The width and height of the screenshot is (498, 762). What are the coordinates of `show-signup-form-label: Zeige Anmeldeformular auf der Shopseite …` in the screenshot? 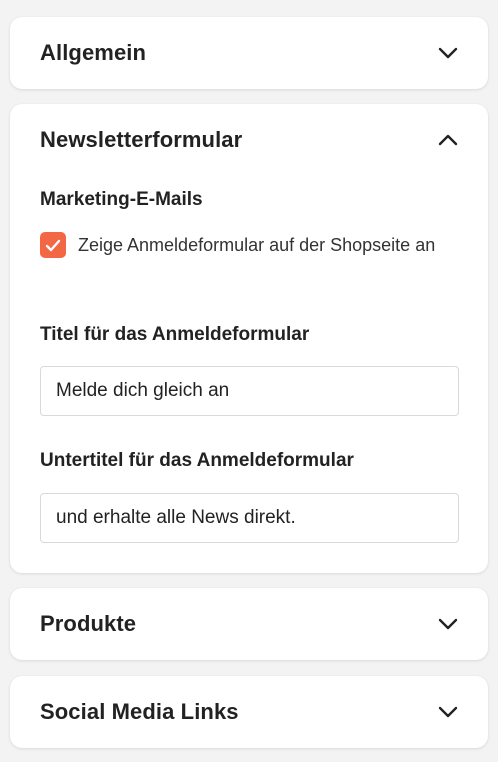 It's located at (256, 245).